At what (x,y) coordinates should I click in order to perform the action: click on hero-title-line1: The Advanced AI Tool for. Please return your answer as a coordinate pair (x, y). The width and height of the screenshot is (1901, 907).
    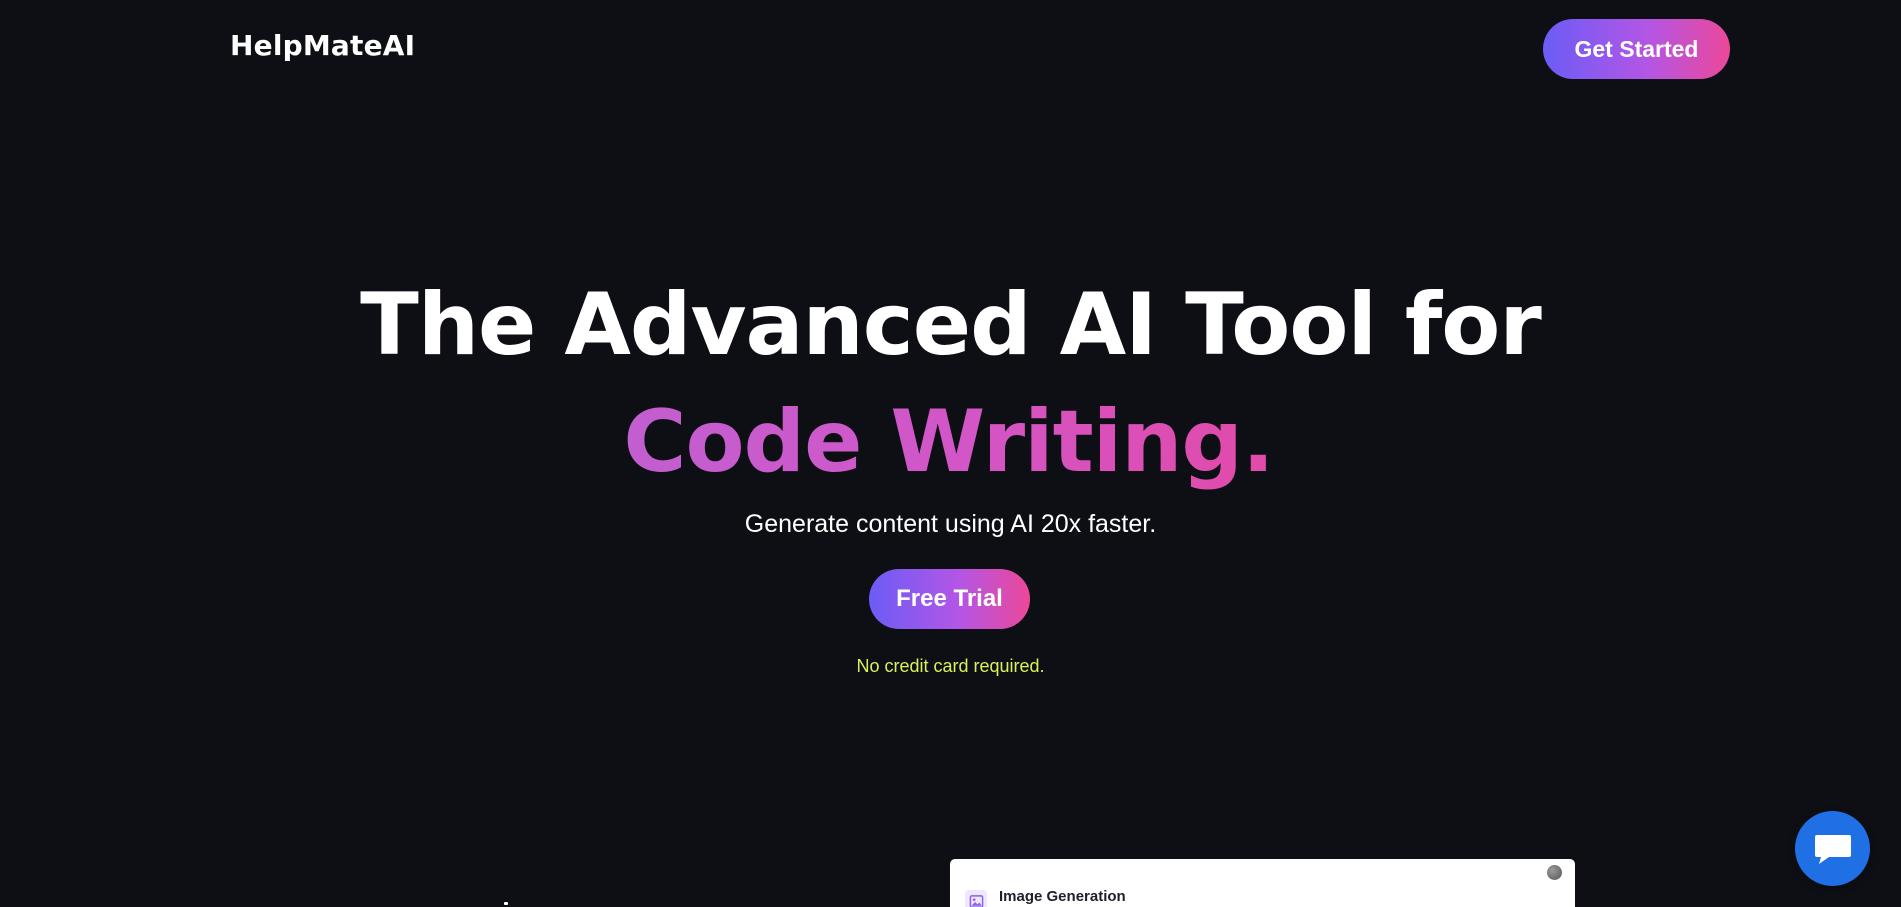
    Looking at the image, I should click on (951, 325).